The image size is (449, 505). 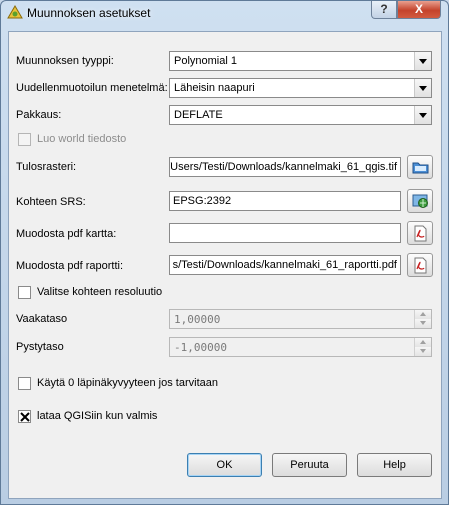 I want to click on select-srs-button, so click(x=420, y=201).